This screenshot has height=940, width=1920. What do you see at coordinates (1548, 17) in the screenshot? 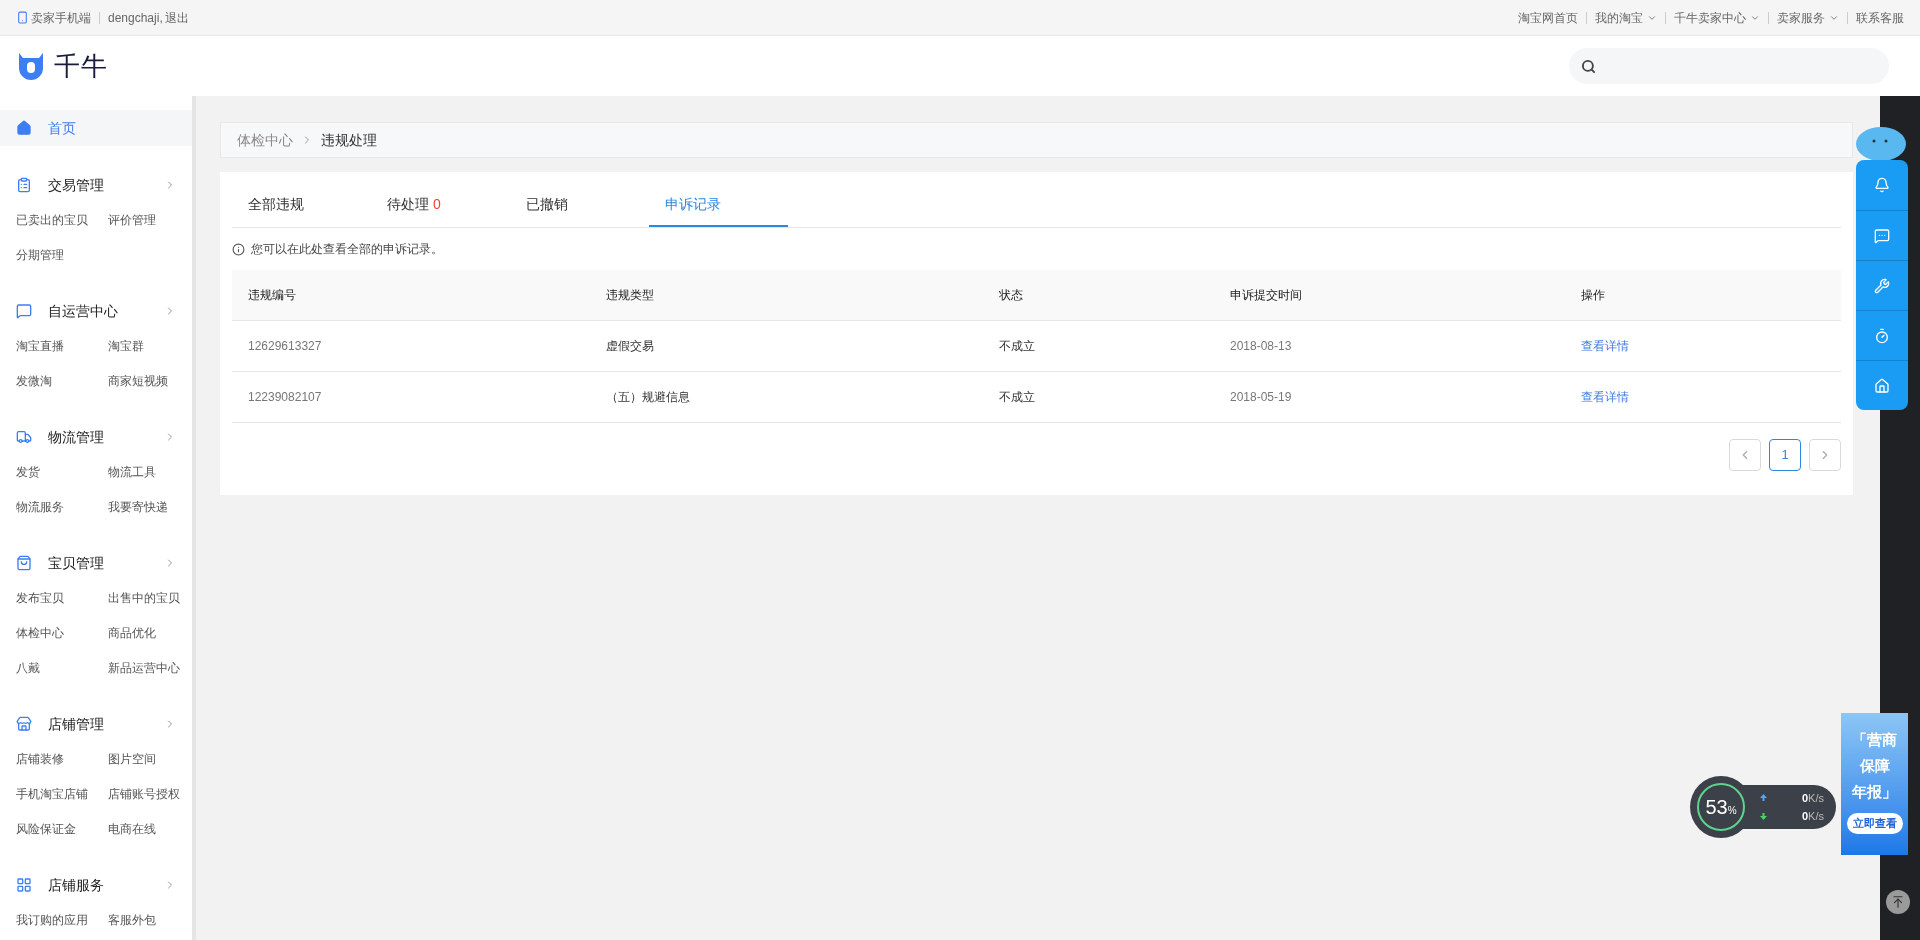
I see `top-nav-link: 淘宝网首页` at bounding box center [1548, 17].